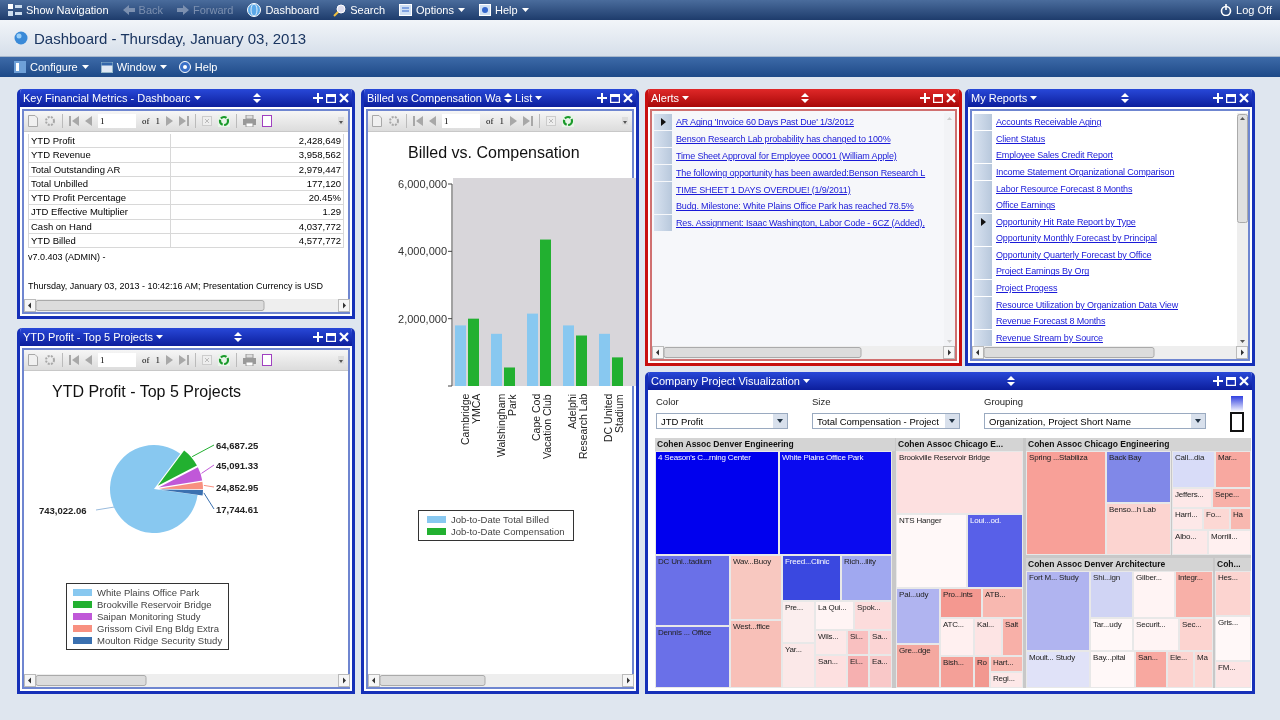 This screenshot has height=720, width=1280. What do you see at coordinates (1074, 254) in the screenshot?
I see `report-link: Opportunity Quarterly Forecast by Office` at bounding box center [1074, 254].